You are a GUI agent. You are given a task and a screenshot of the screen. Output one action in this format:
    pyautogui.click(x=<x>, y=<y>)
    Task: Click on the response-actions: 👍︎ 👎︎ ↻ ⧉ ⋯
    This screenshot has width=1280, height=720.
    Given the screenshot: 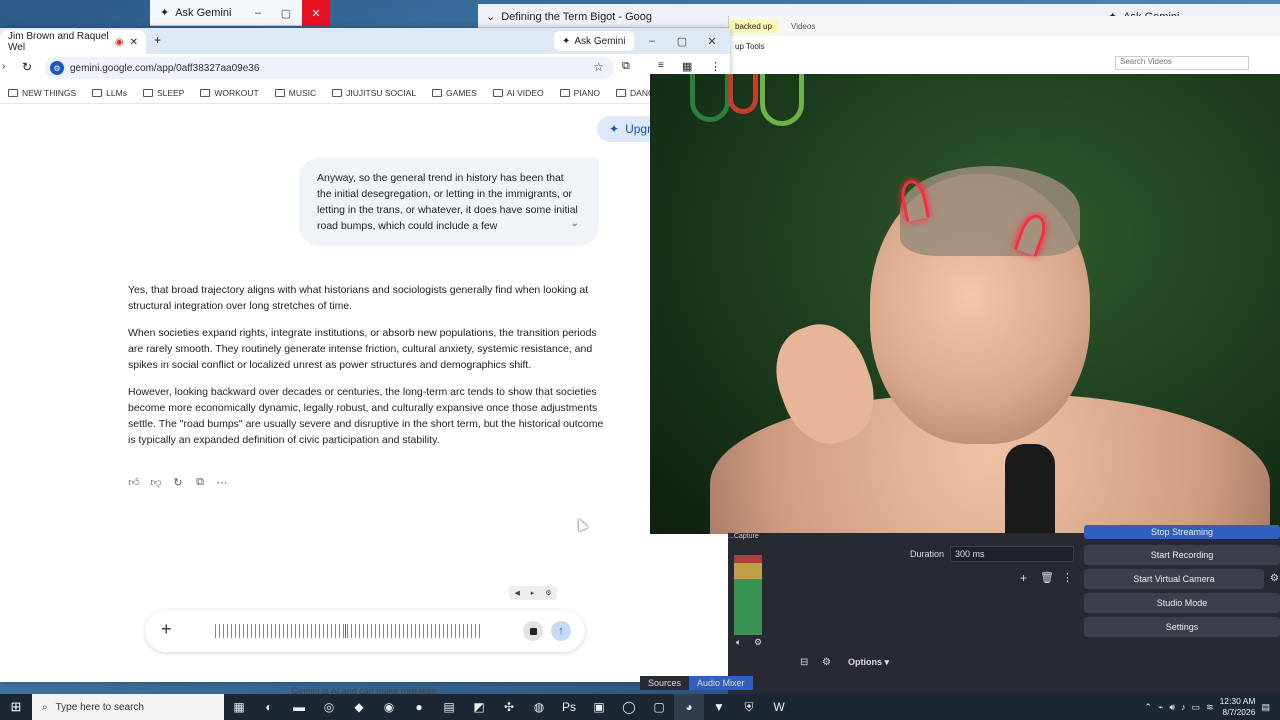 What is the action you would take?
    pyautogui.click(x=178, y=482)
    